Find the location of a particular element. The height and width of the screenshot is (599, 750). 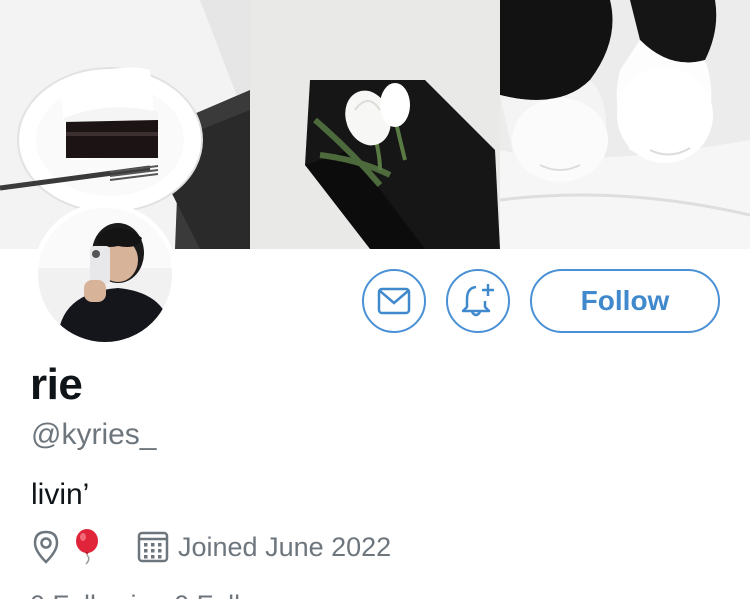

avatar-photo is located at coordinates (105, 275).